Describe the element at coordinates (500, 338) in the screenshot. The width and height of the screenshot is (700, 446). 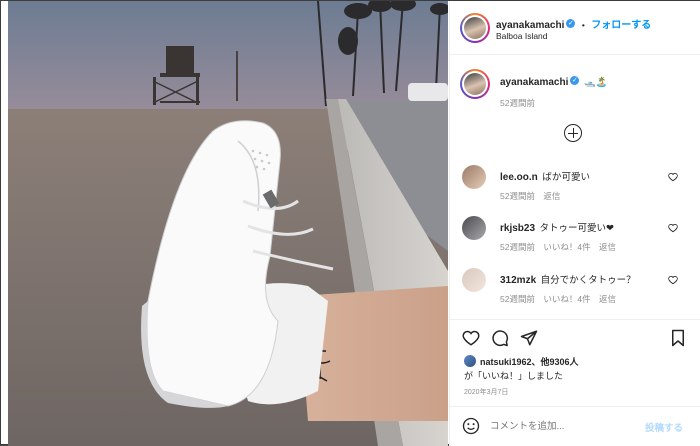
I see `comment-icon` at that location.